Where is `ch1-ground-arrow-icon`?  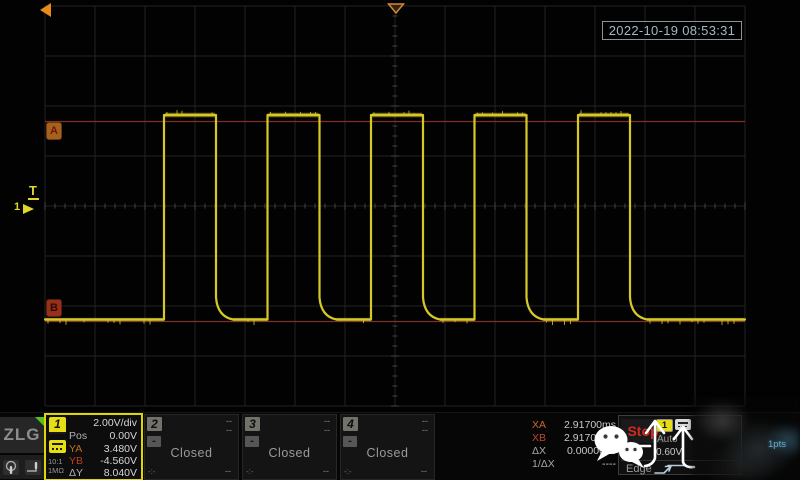 ch1-ground-arrow-icon is located at coordinates (29, 209).